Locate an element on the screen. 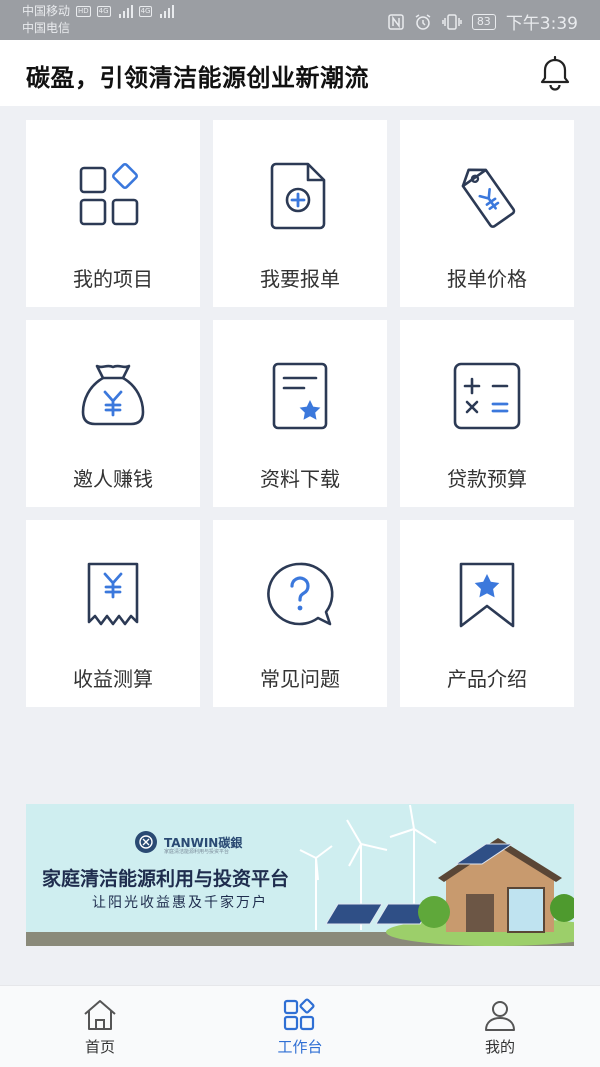  tile-download: 资料下载 is located at coordinates (300, 413).